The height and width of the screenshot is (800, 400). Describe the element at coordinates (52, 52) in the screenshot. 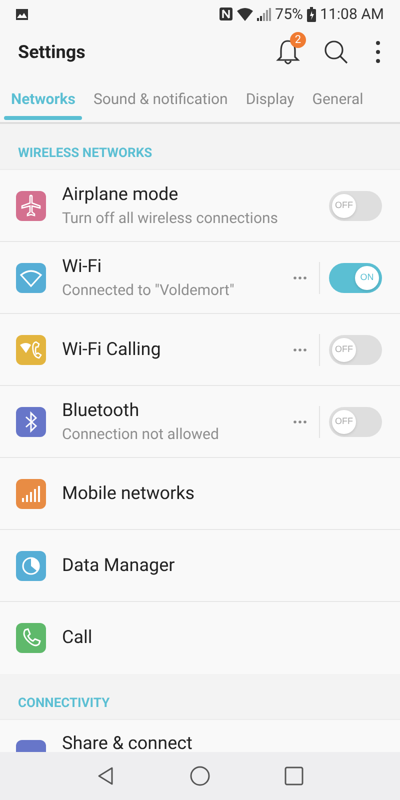

I see `screen-title: Settings` at that location.